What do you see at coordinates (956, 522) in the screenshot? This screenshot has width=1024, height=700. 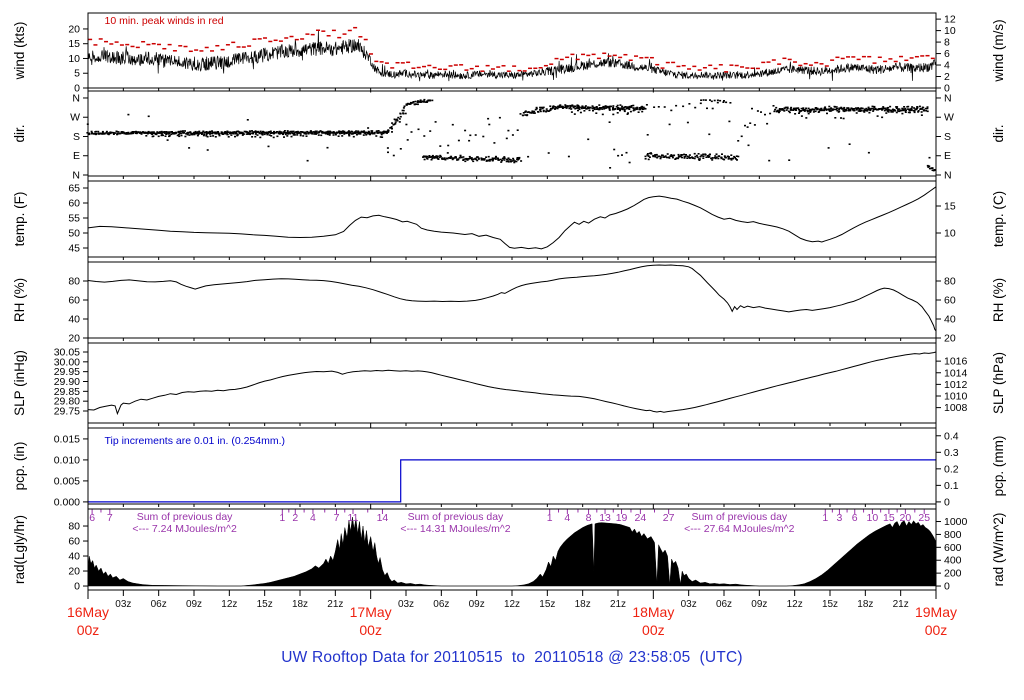 I see `svg-text: 1000` at bounding box center [956, 522].